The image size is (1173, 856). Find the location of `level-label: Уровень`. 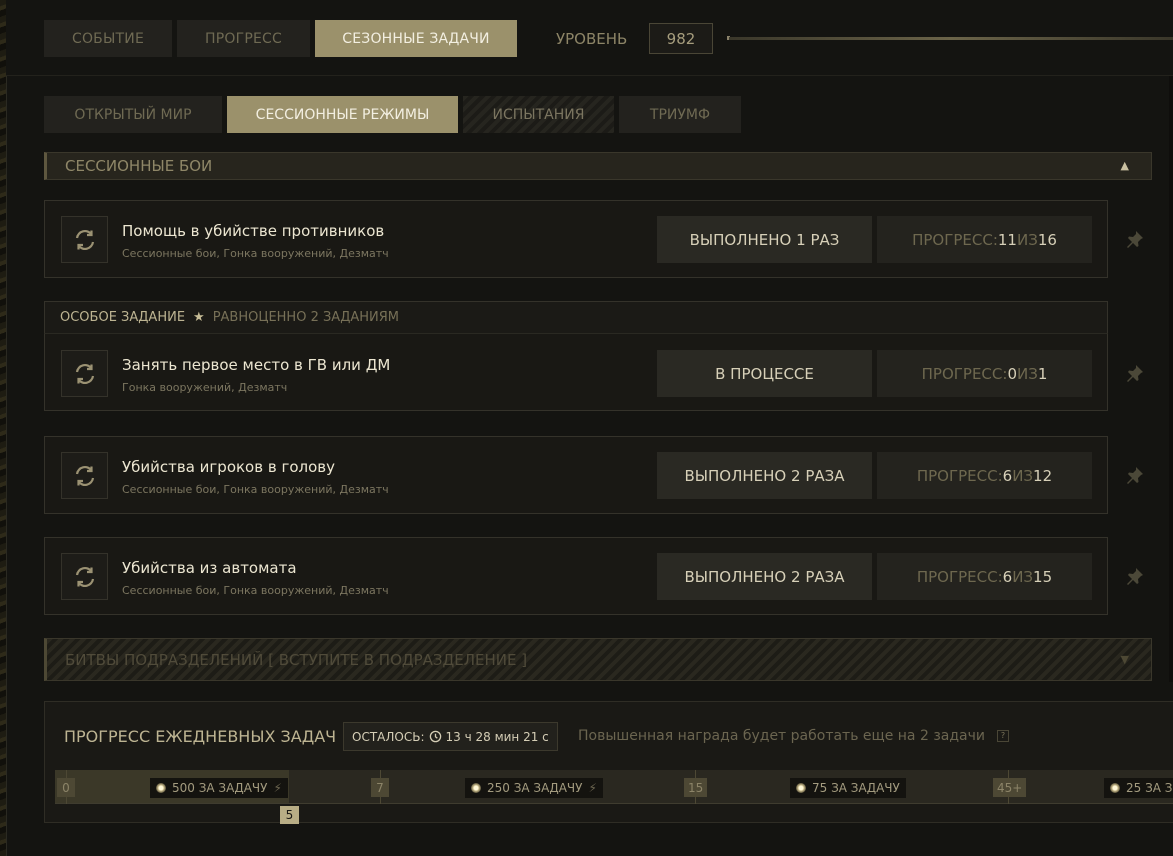

level-label: Уровень is located at coordinates (592, 39).